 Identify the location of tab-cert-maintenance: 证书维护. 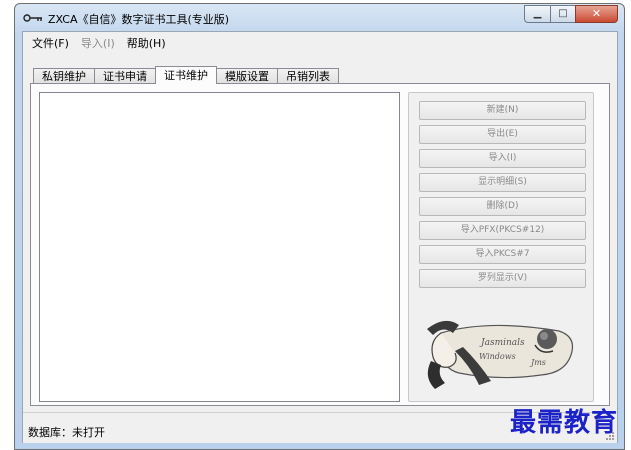
(186, 75).